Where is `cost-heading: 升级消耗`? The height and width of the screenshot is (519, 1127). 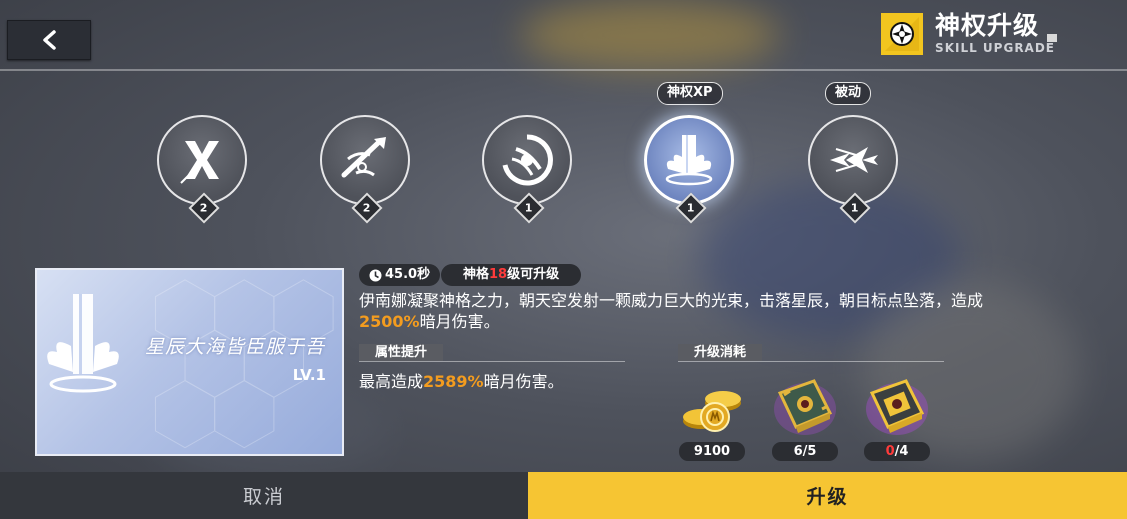
cost-heading: 升级消耗 is located at coordinates (720, 352).